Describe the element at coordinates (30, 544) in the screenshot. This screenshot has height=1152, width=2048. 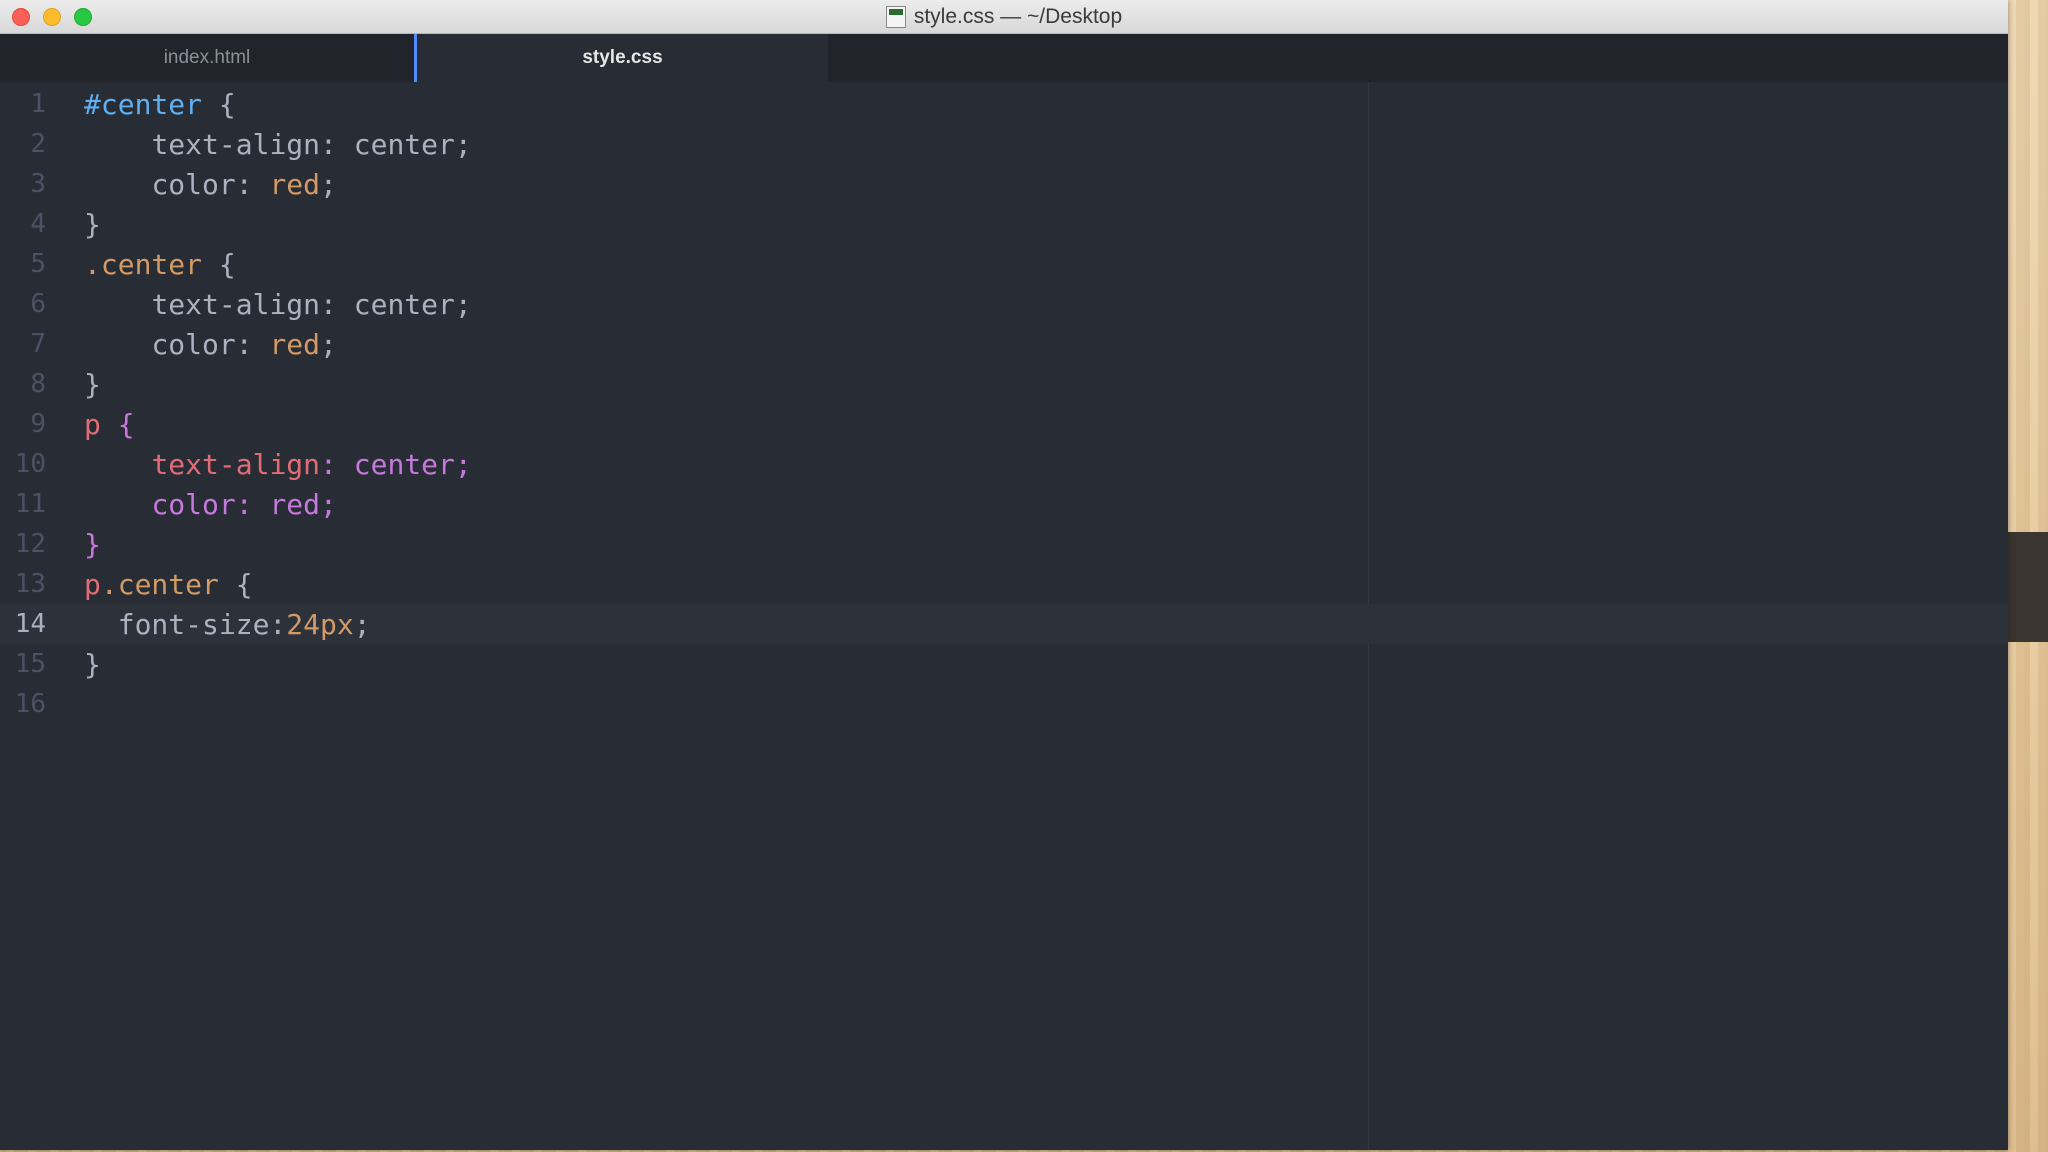
I see `line-number: 12` at that location.